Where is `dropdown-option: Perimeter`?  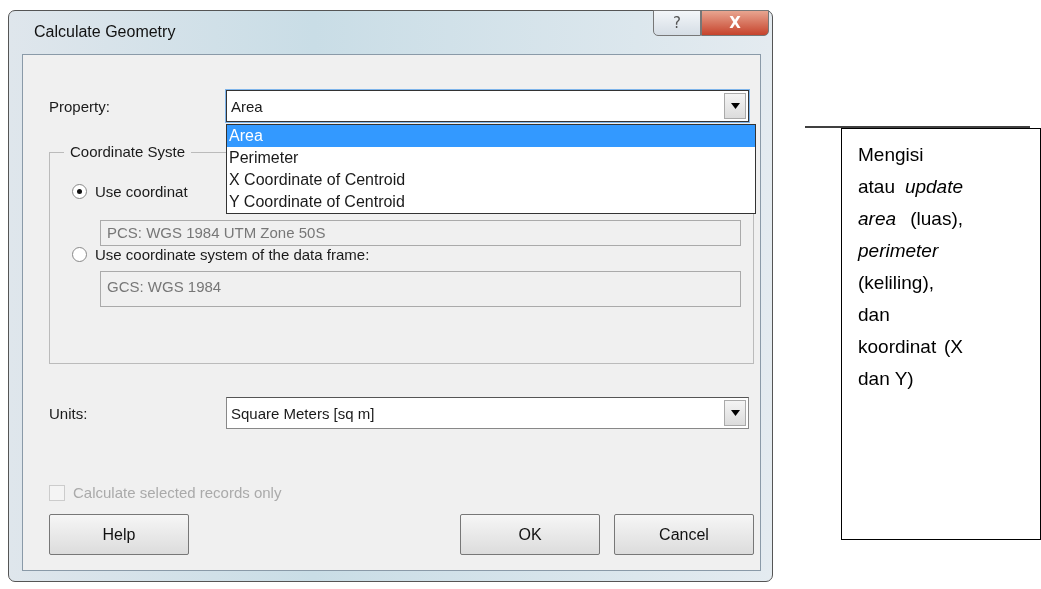 dropdown-option: Perimeter is located at coordinates (491, 158).